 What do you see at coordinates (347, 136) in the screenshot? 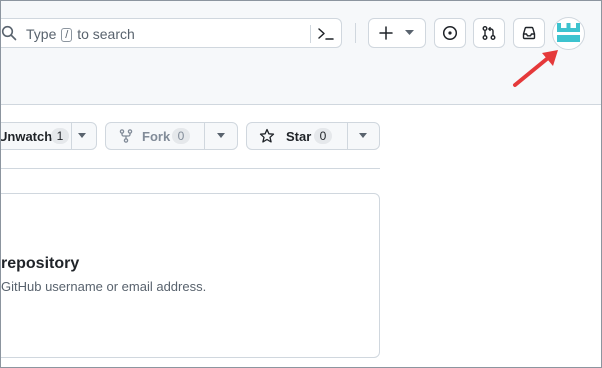
I see `star-separator` at bounding box center [347, 136].